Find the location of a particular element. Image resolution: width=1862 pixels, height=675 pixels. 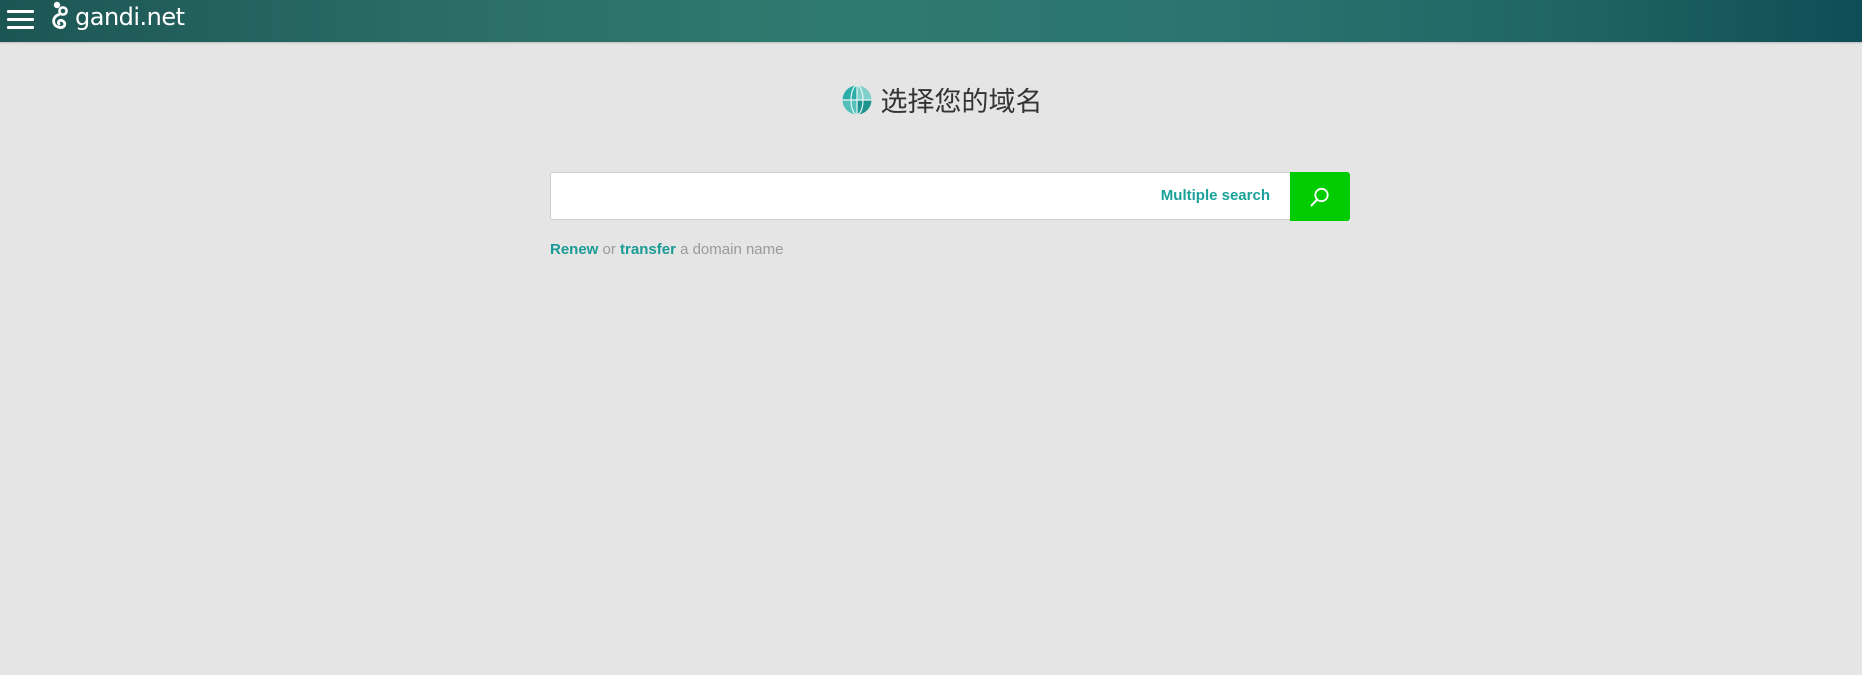

top-navigation-bar: gandi.net is located at coordinates (931, 21).